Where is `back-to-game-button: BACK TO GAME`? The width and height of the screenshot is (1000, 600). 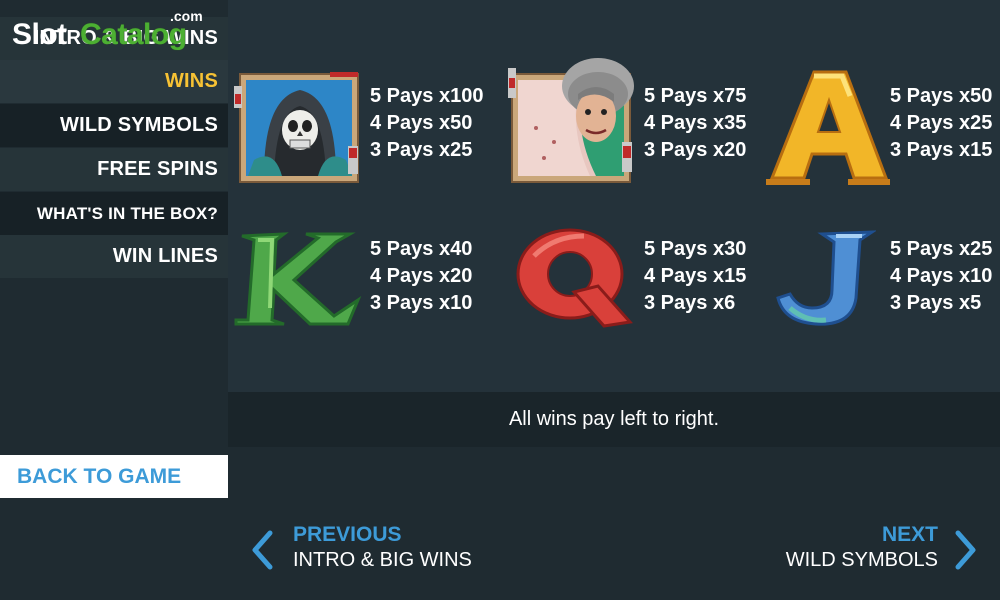
back-to-game-button: BACK TO GAME is located at coordinates (114, 476).